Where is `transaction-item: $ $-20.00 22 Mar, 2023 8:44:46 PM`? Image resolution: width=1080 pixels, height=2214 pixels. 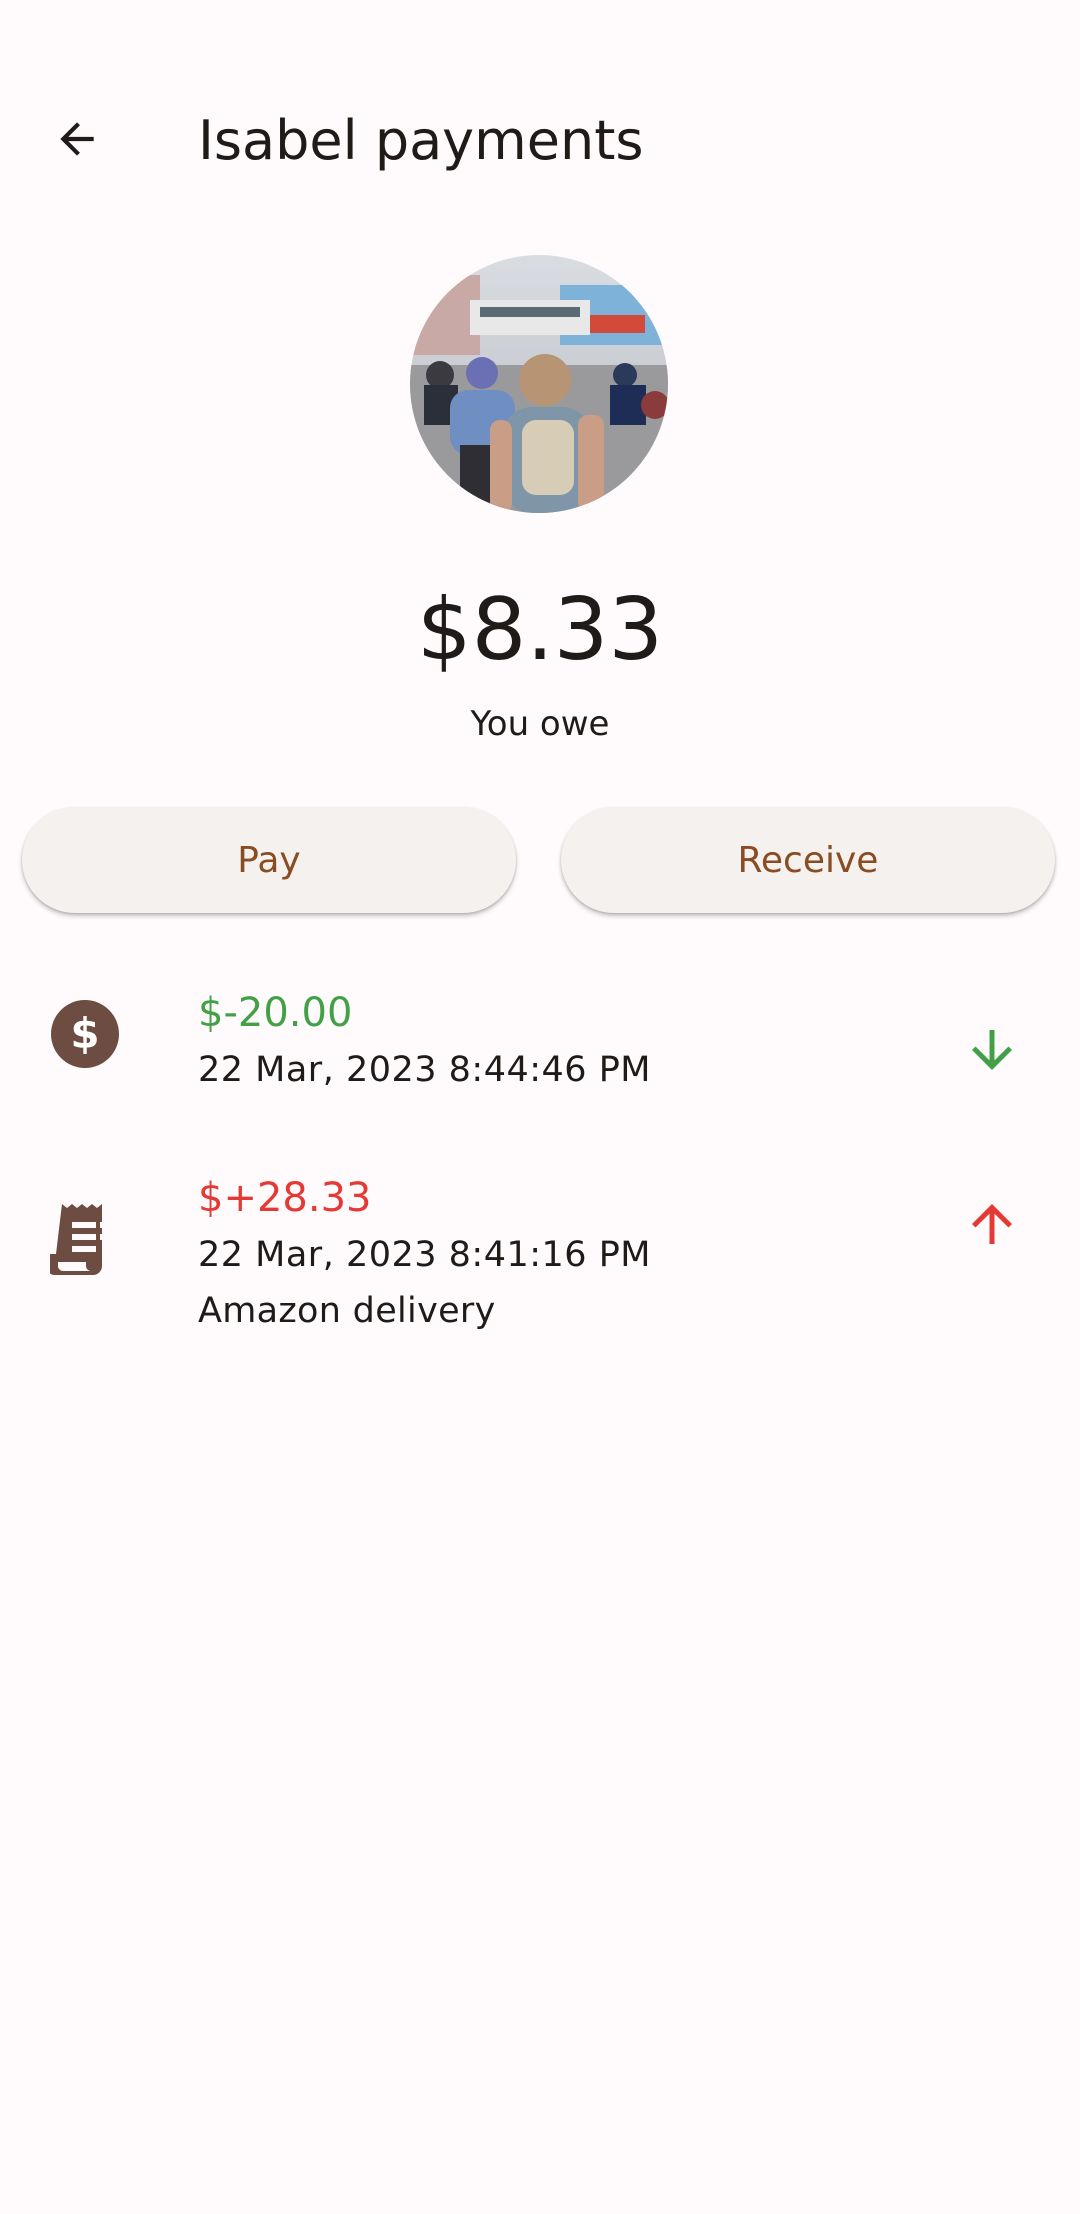 transaction-item: $ $-20.00 22 Mar, 2023 8:44:46 PM is located at coordinates (540, 1055).